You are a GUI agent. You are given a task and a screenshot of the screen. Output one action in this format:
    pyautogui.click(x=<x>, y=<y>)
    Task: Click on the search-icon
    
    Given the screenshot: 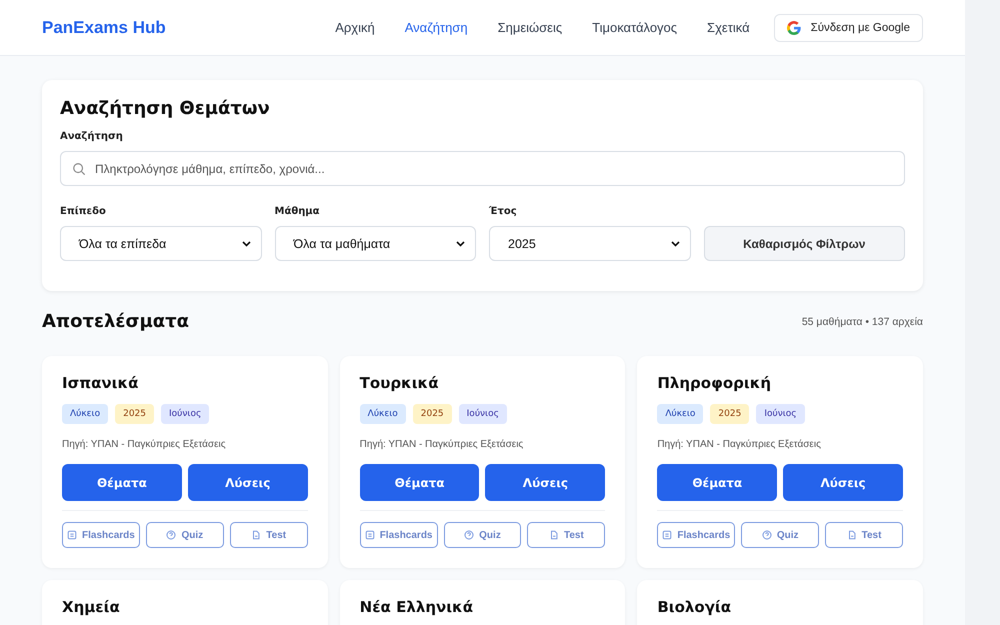 What is the action you would take?
    pyautogui.click(x=79, y=169)
    